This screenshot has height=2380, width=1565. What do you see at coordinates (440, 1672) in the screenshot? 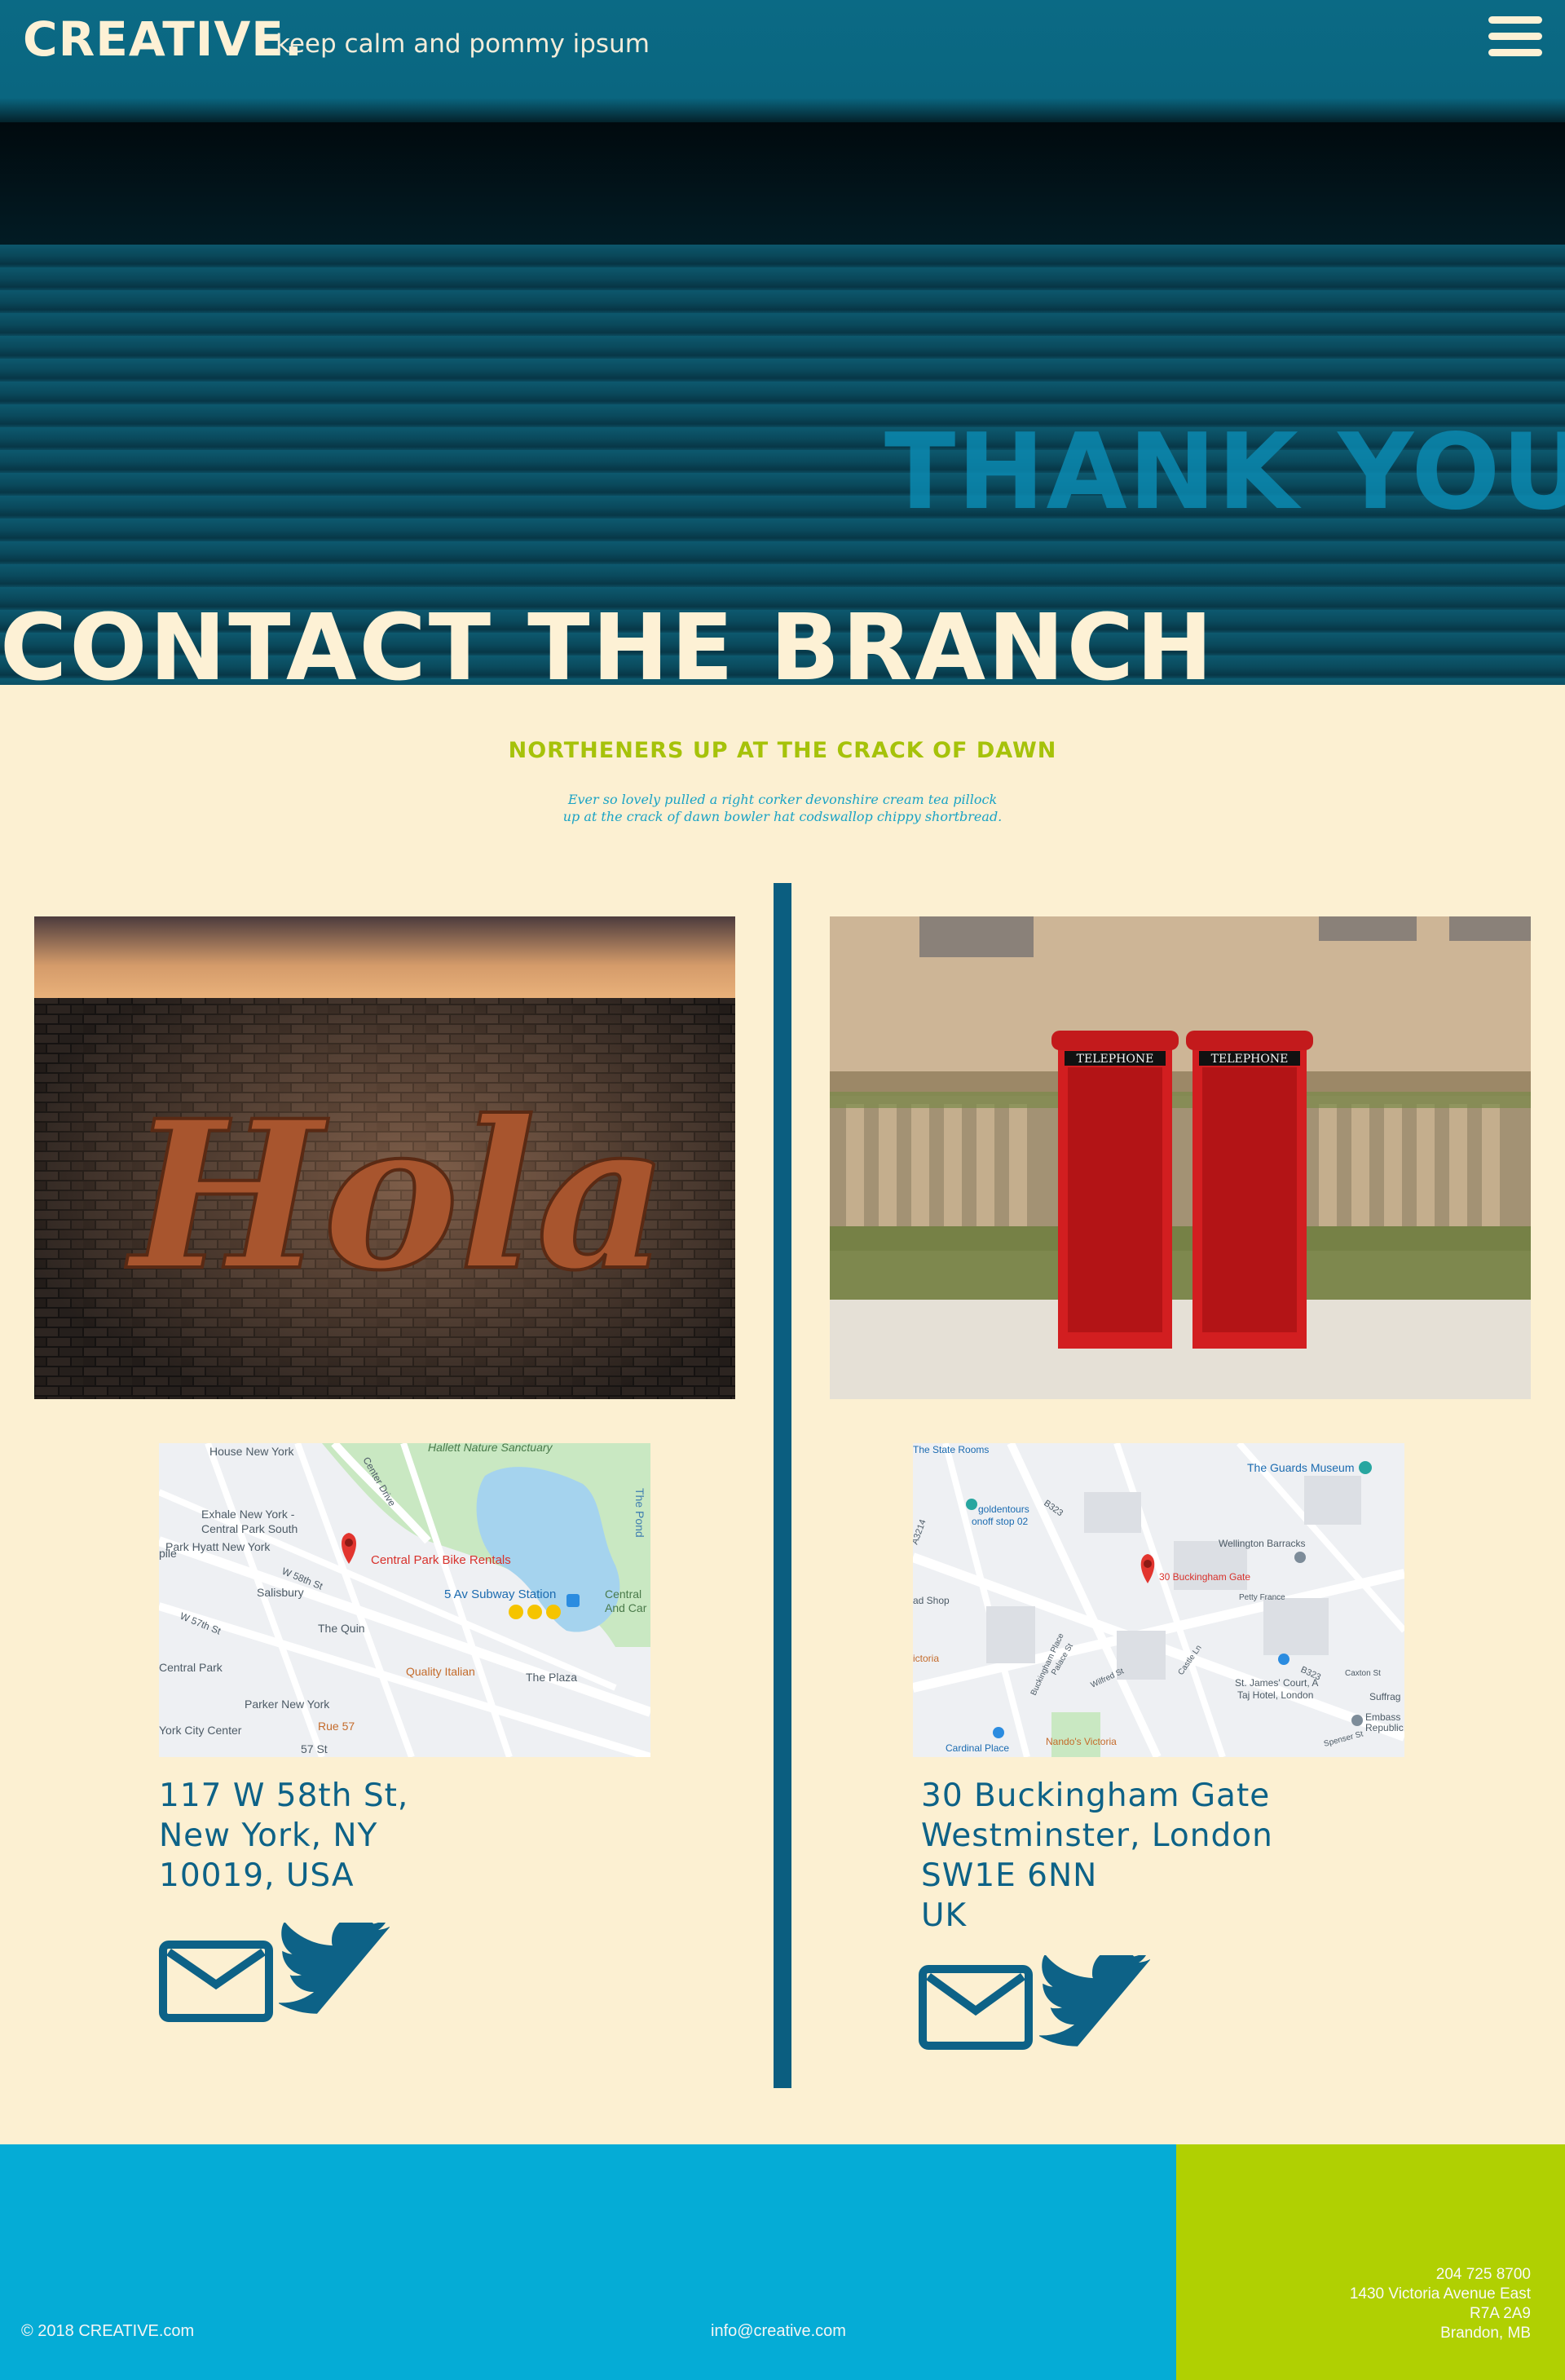
I see `svg-text: Quality Italian` at bounding box center [440, 1672].